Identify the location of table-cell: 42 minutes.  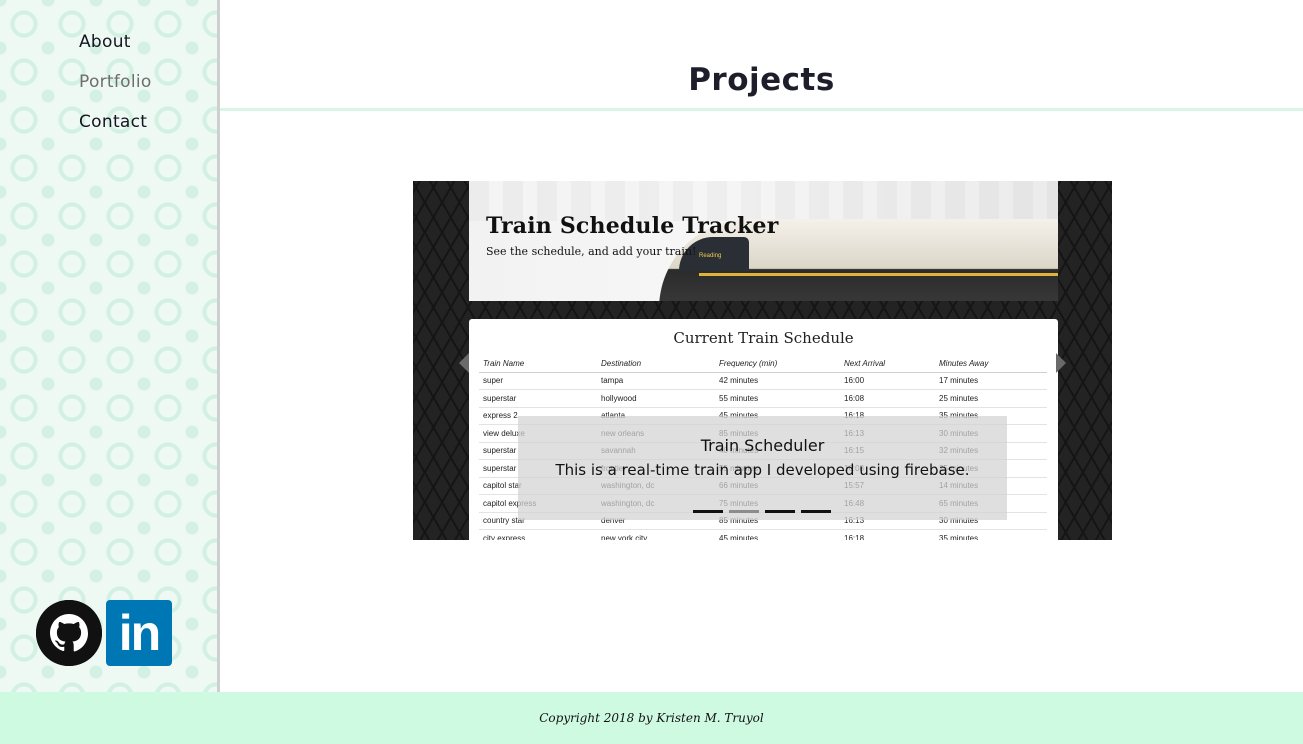
(777, 381).